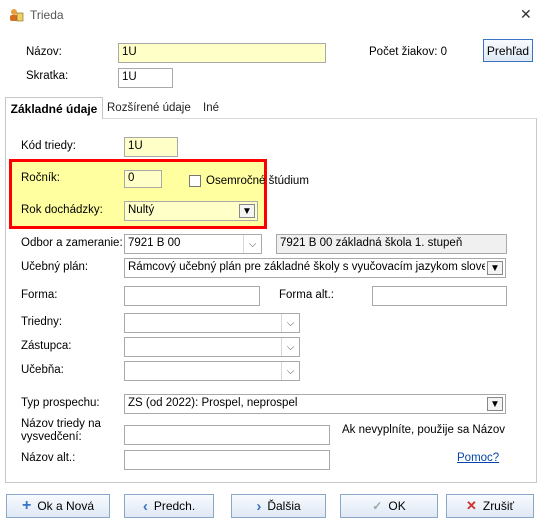  What do you see at coordinates (195, 181) in the screenshot?
I see `osemrocne-checkbox` at bounding box center [195, 181].